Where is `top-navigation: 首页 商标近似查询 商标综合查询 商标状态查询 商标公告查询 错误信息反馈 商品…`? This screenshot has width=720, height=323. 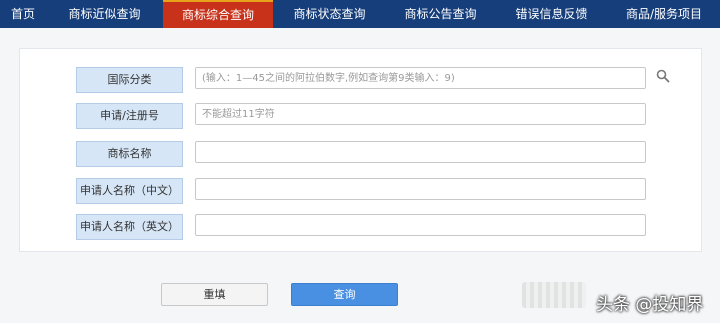 top-navigation: 首页 商标近似查询 商标综合查询 商标状态查询 商标公告查询 错误信息反馈 商品… is located at coordinates (360, 14).